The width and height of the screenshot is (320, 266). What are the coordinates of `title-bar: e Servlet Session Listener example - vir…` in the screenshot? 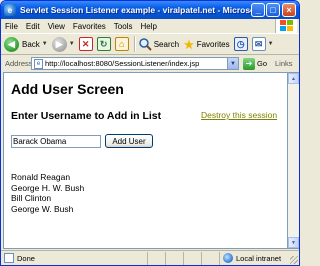 It's located at (150, 10).